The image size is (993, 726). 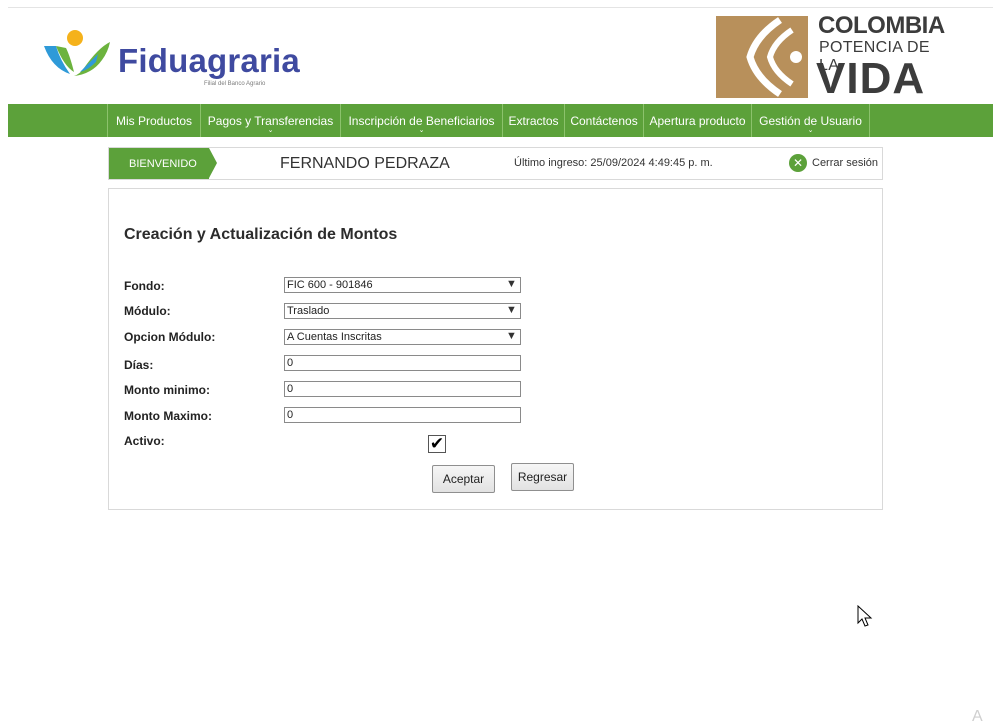 I want to click on nav-gestion-usuario: Gestión de Usuario ⌄, so click(x=811, y=120).